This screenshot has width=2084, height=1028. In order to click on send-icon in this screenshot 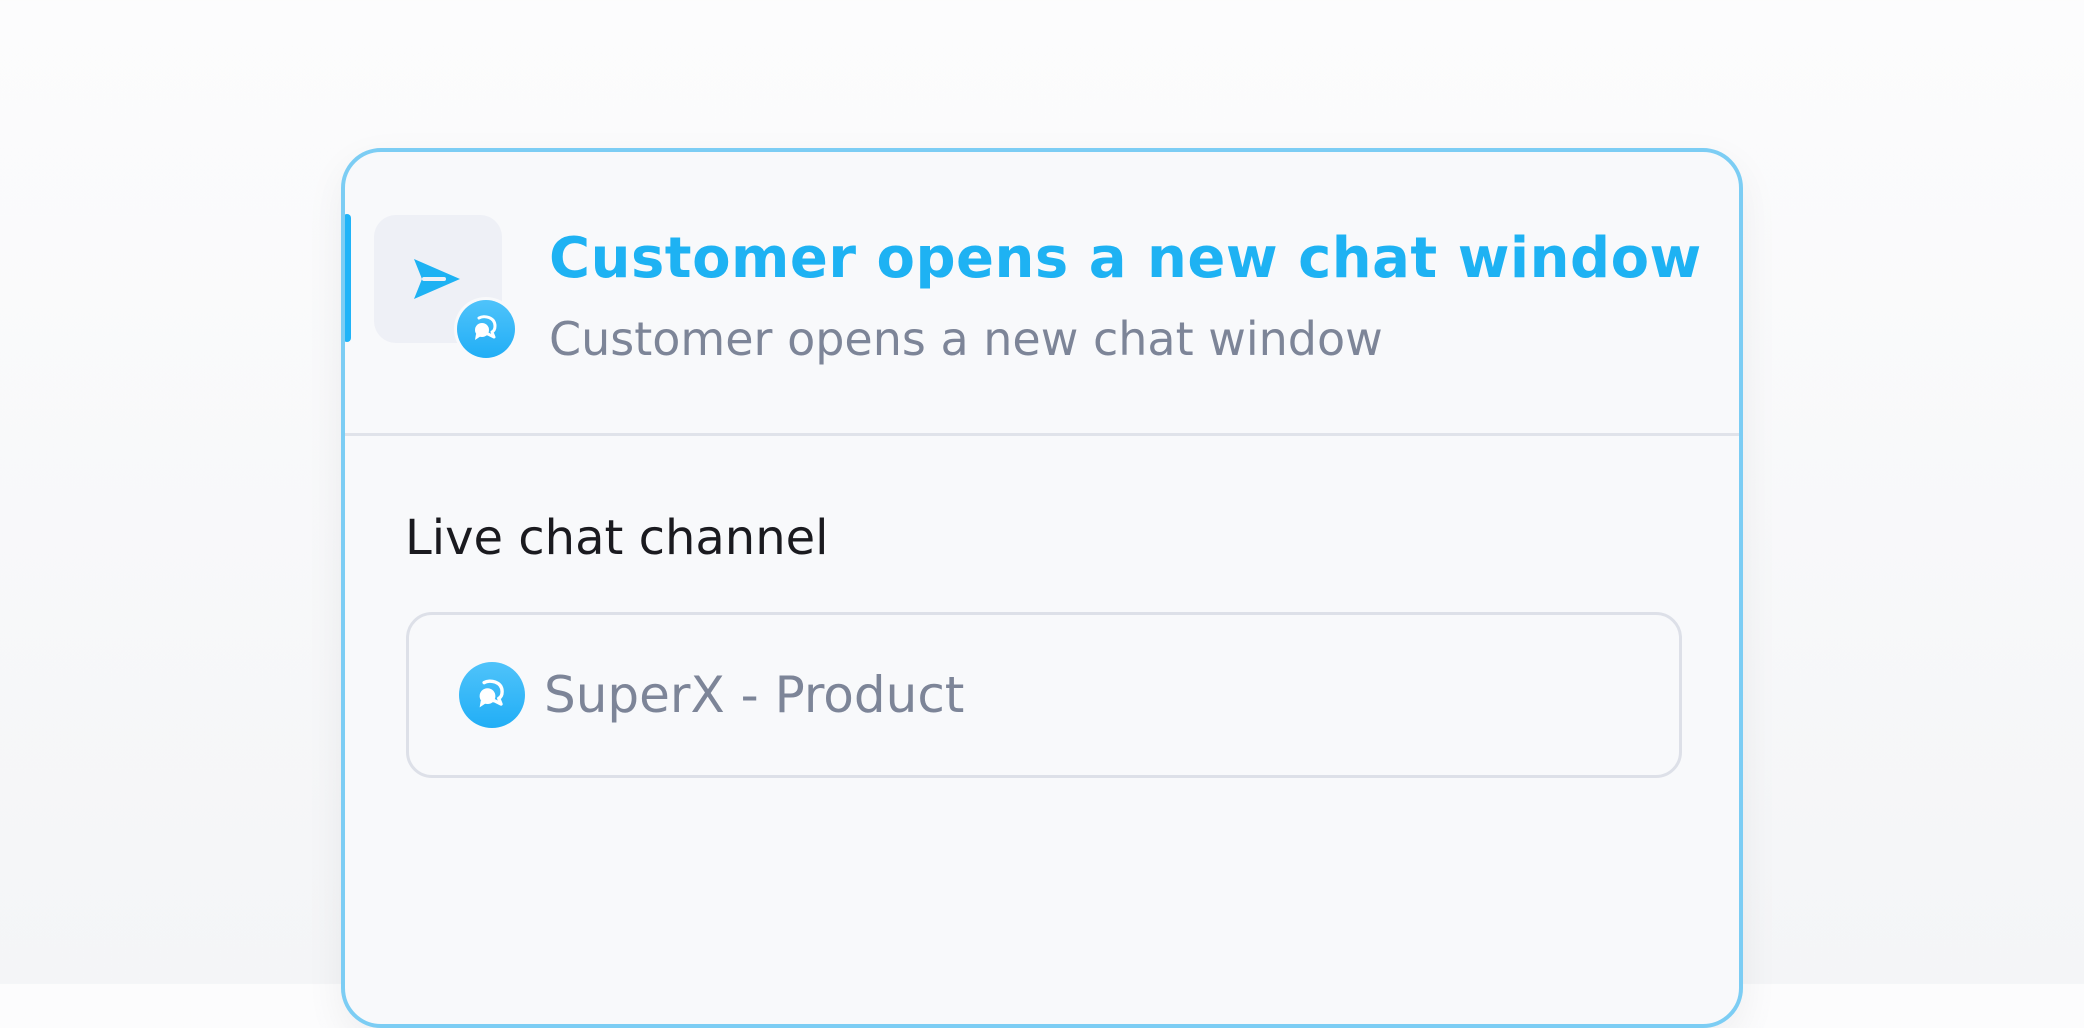, I will do `click(437, 279)`.